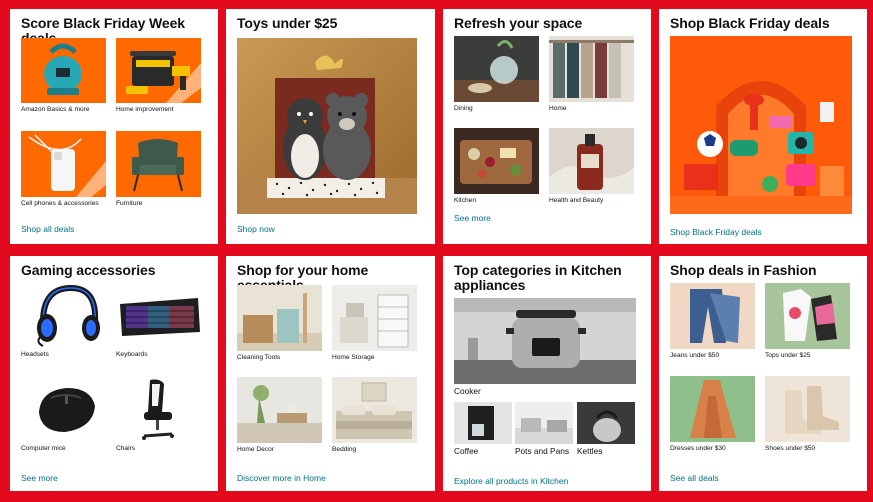 This screenshot has height=502, width=873. I want to click on dining-image, so click(496, 69).